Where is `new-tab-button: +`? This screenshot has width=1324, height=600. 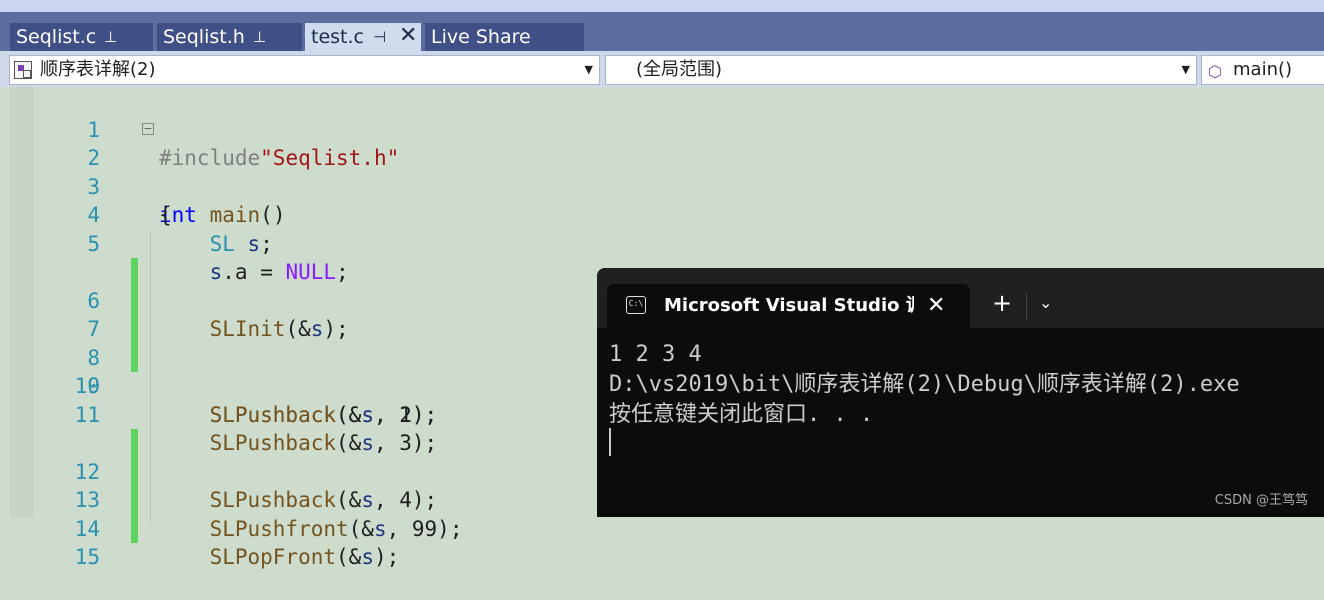
new-tab-button: + is located at coordinates (1002, 303).